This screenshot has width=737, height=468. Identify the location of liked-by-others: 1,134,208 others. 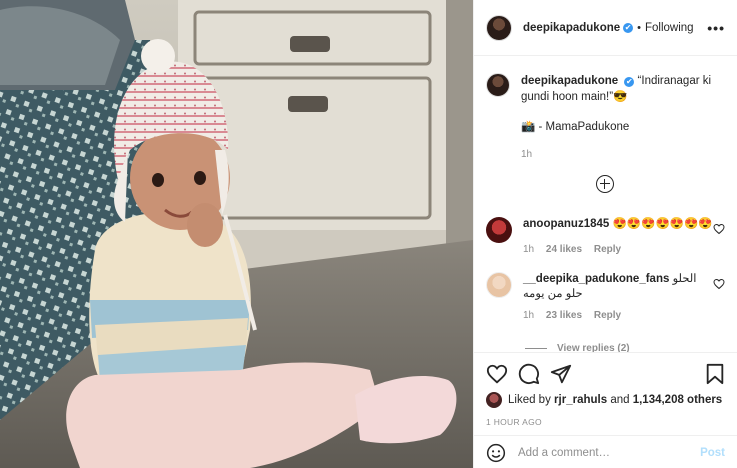
(678, 400).